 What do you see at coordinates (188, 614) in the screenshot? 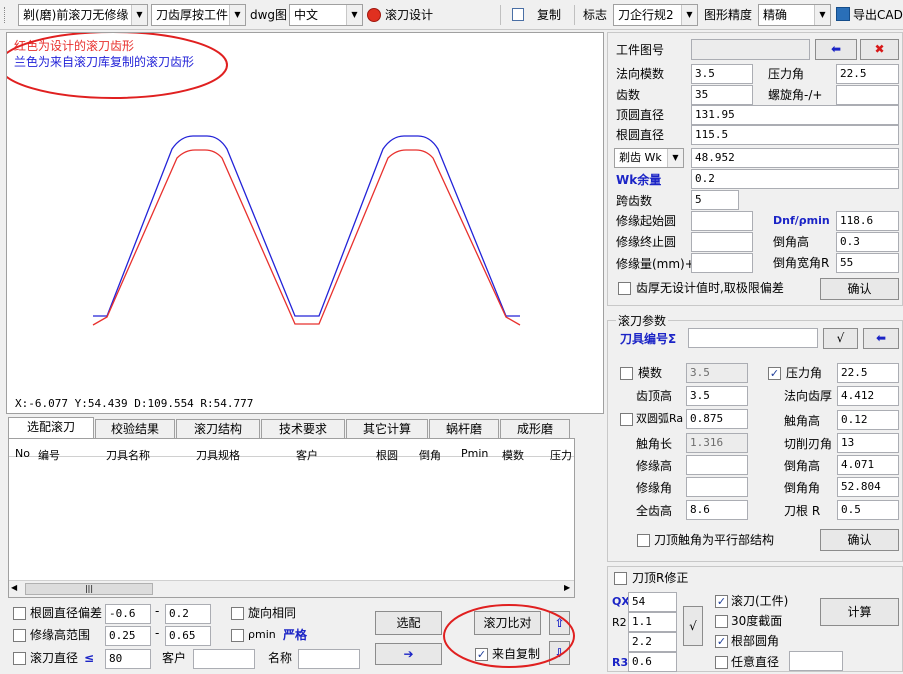
I see `root-dev-max: 0.2` at bounding box center [188, 614].